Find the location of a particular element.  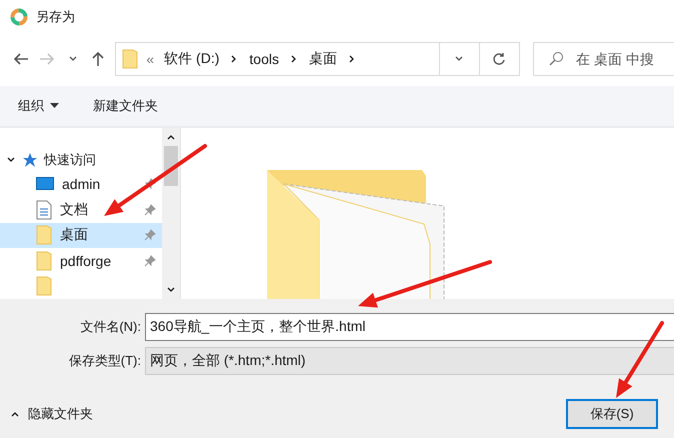

back-arrow-icon is located at coordinates (20, 59).